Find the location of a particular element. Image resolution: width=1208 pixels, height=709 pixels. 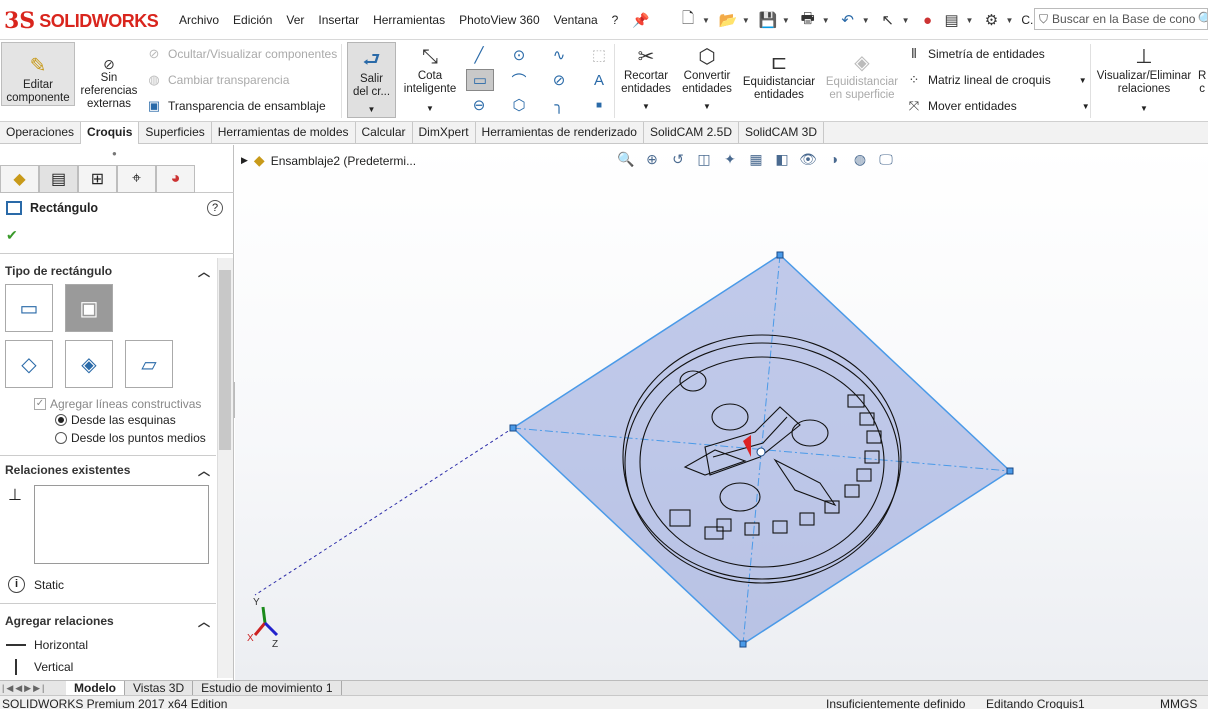

salir-croquis-button: ⮐ Salir del cr... ▼ is located at coordinates (371, 80).